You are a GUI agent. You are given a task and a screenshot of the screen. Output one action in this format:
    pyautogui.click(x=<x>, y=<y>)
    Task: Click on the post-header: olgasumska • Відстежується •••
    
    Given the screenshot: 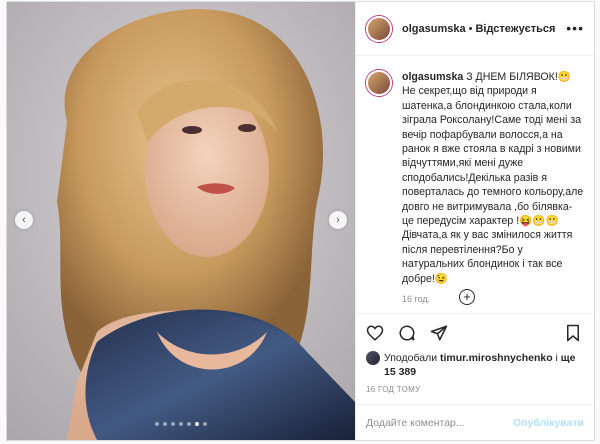 What is the action you would take?
    pyautogui.click(x=475, y=29)
    